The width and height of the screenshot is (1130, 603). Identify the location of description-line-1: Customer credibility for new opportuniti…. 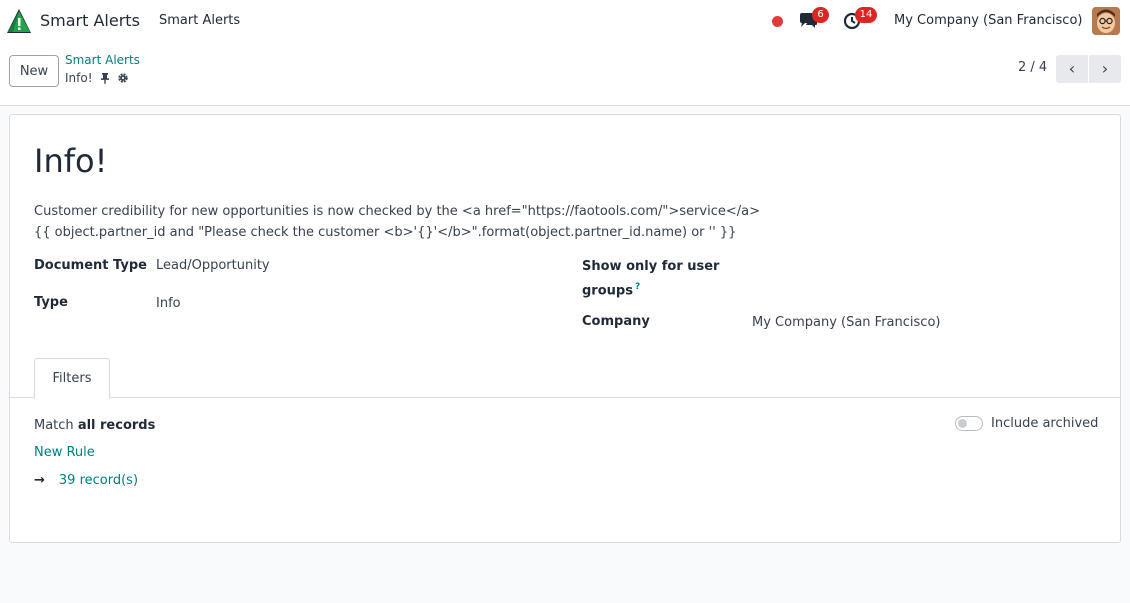
(397, 211).